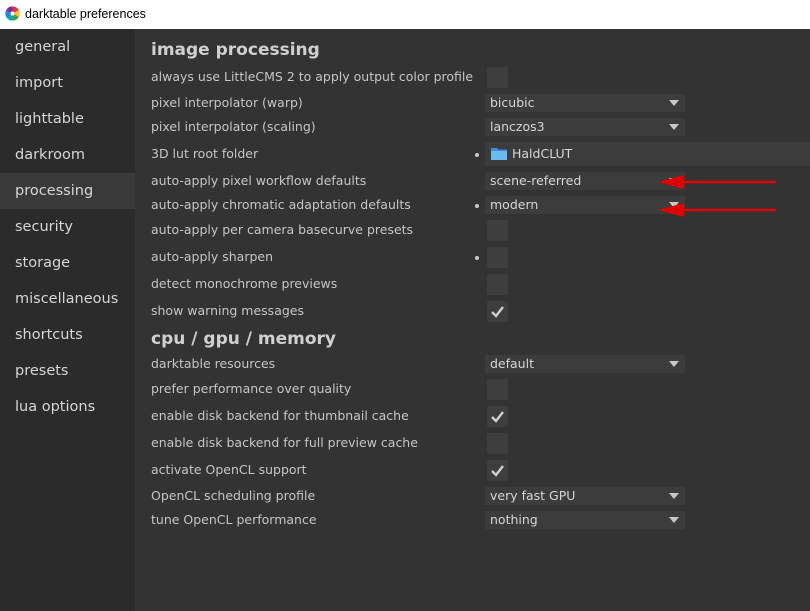 The image size is (810, 611). I want to click on interpolator-warp-select: bicubic, so click(585, 103).